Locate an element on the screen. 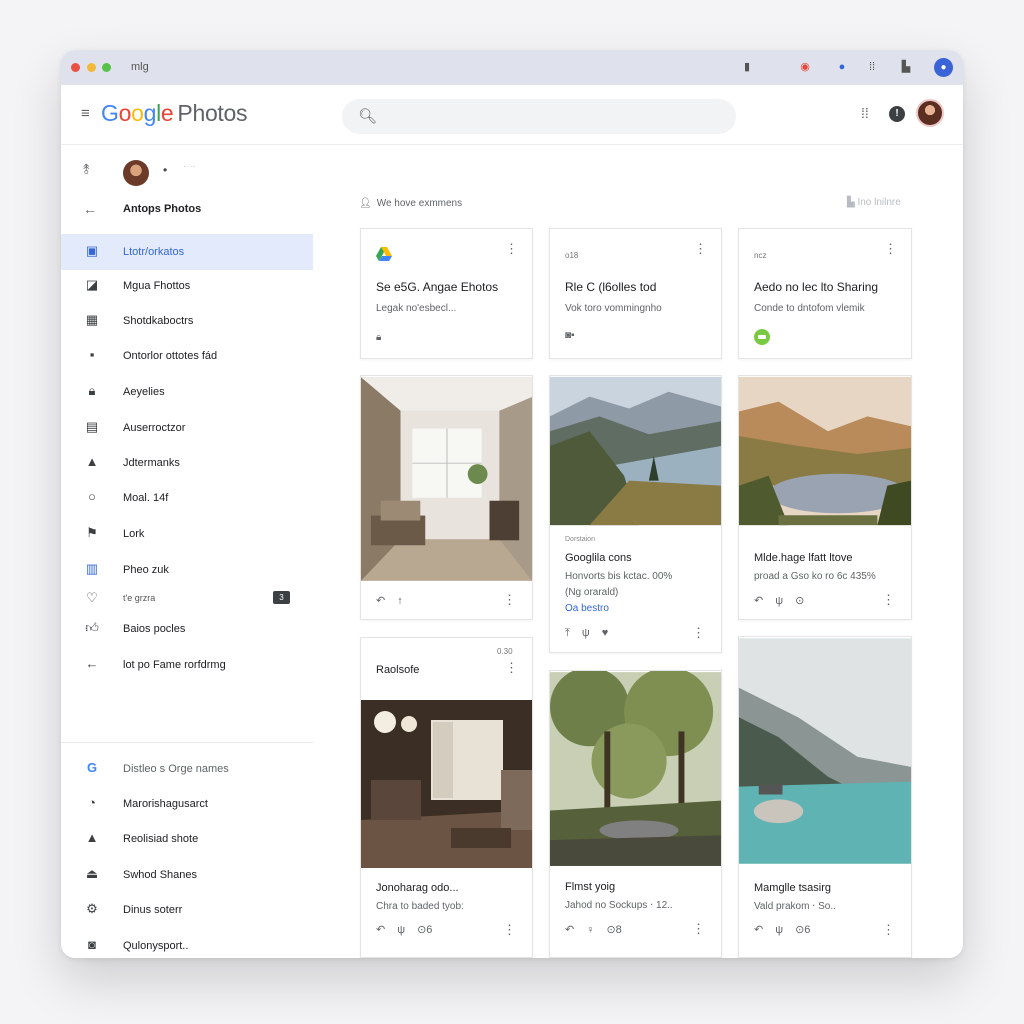 The image size is (1024, 1024). sidebar-item-label: Swhod Shanes is located at coordinates (160, 875).